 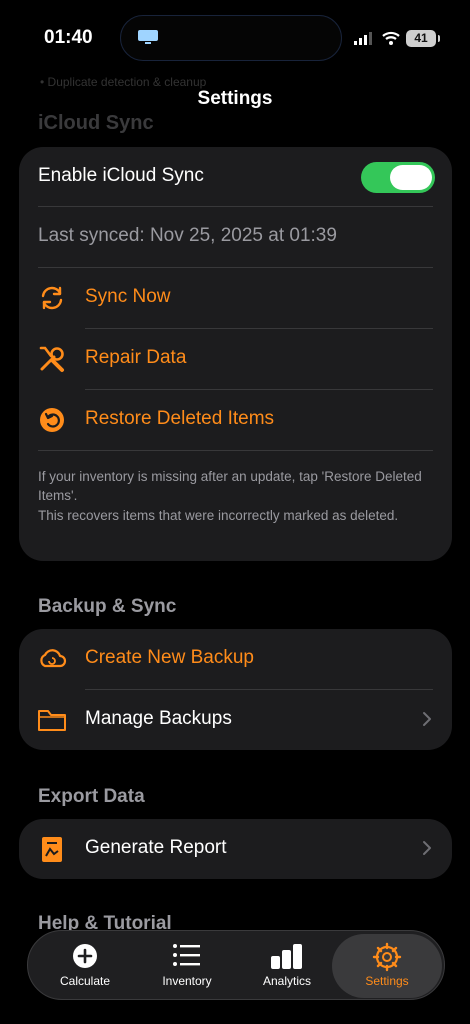 I want to click on export-card: Generate Report, so click(x=235, y=849).